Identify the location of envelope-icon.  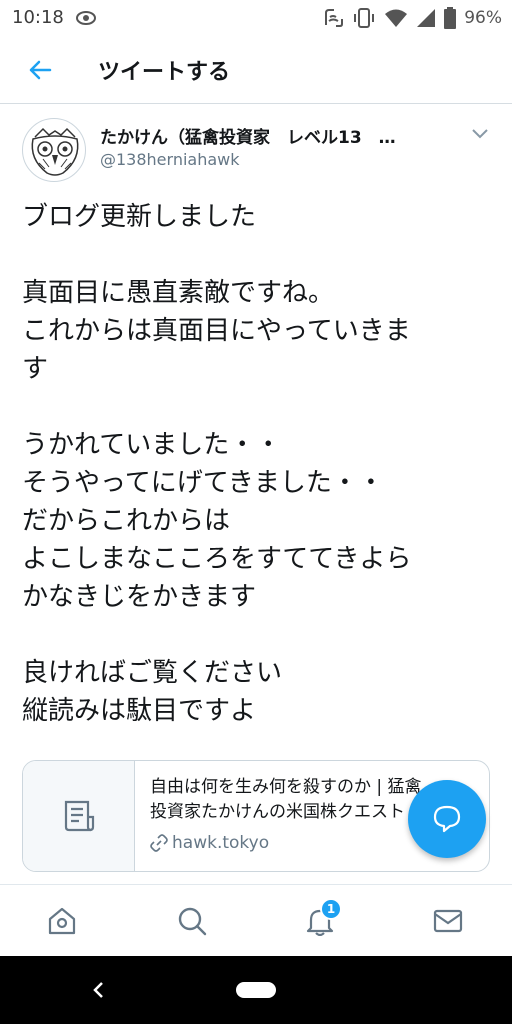
(448, 921).